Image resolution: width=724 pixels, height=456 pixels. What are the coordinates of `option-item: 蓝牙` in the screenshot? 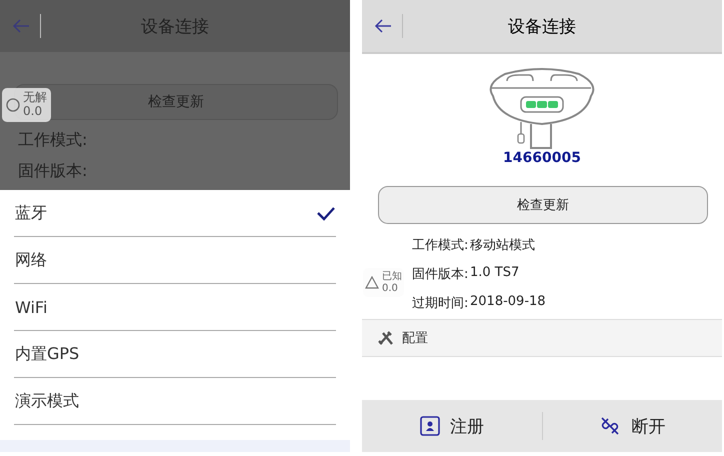 It's located at (175, 213).